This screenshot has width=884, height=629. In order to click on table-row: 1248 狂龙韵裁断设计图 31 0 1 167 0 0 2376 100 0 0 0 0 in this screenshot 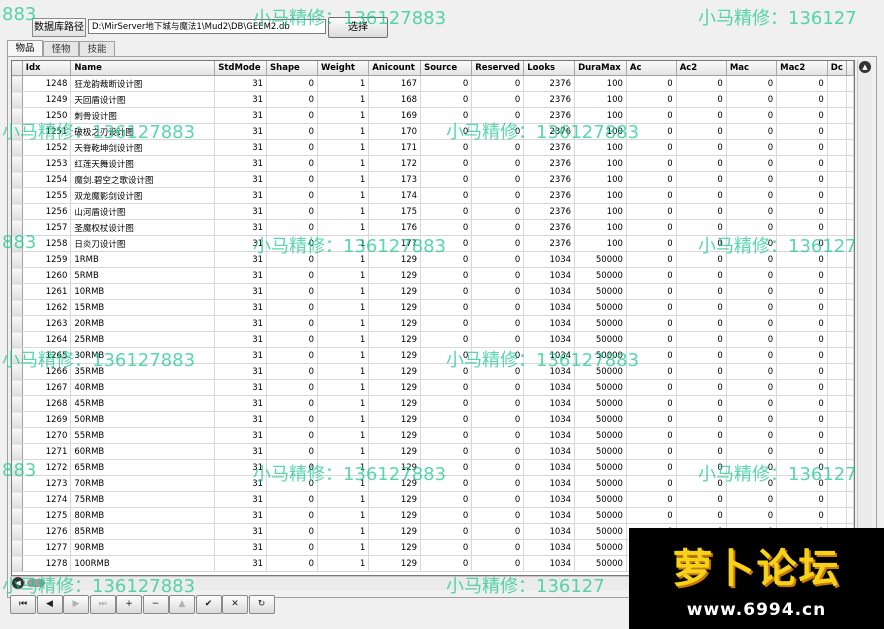, I will do `click(433, 83)`.